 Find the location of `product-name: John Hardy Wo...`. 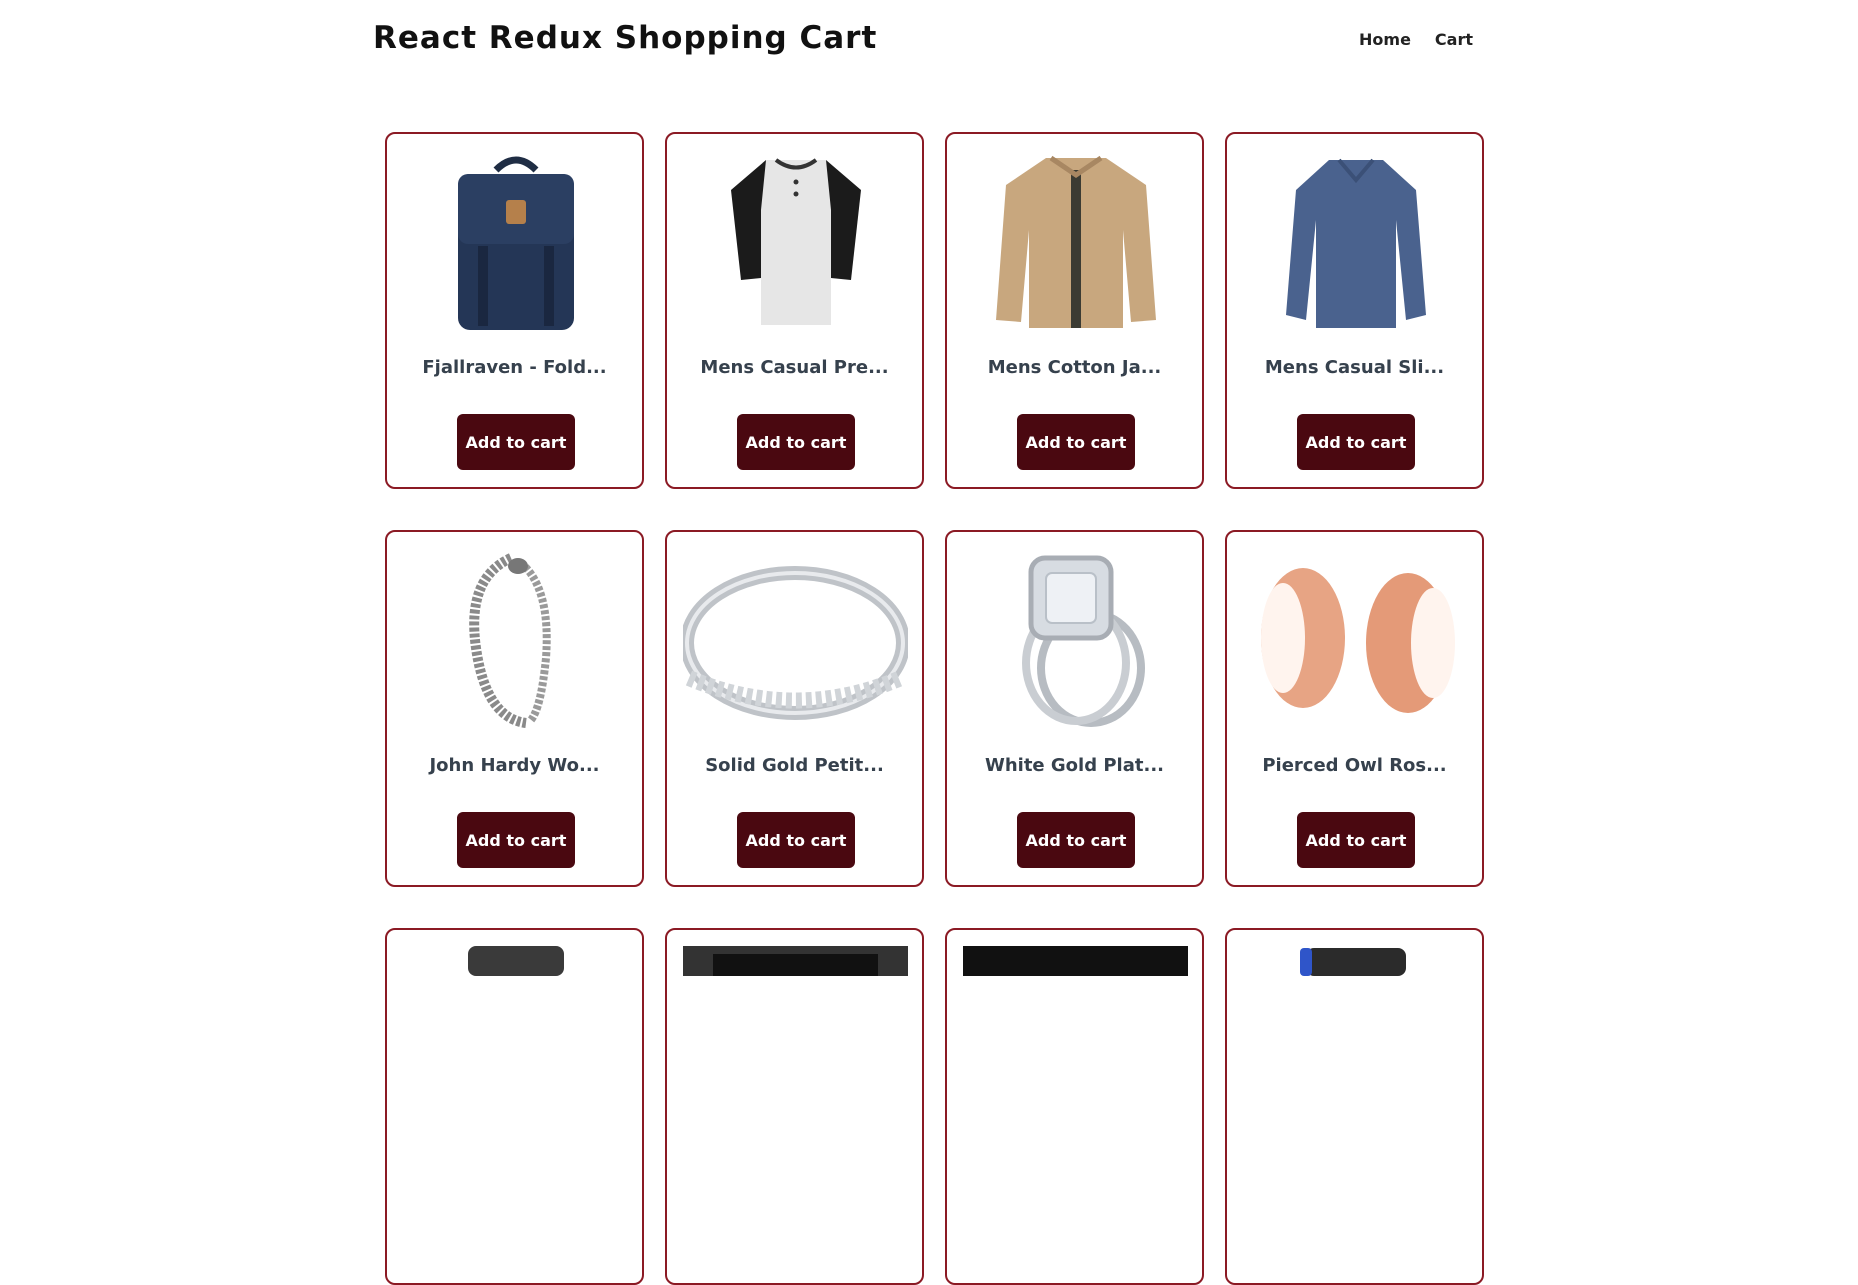

product-name: John Hardy Wo... is located at coordinates (514, 765).